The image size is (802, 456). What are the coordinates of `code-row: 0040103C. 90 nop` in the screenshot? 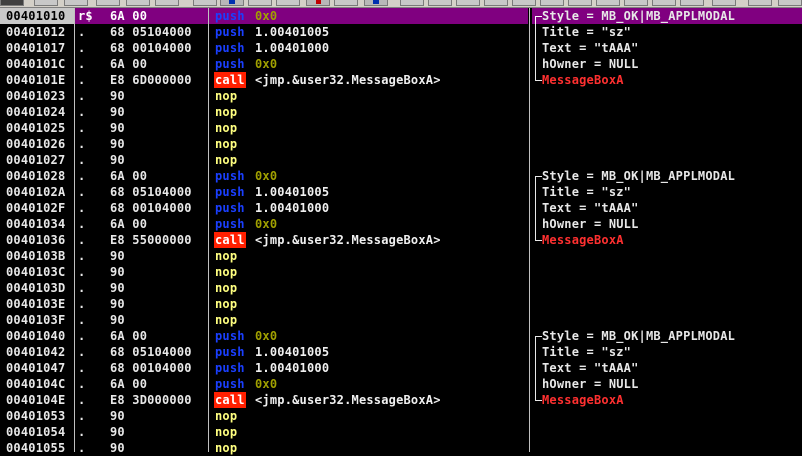 It's located at (401, 272).